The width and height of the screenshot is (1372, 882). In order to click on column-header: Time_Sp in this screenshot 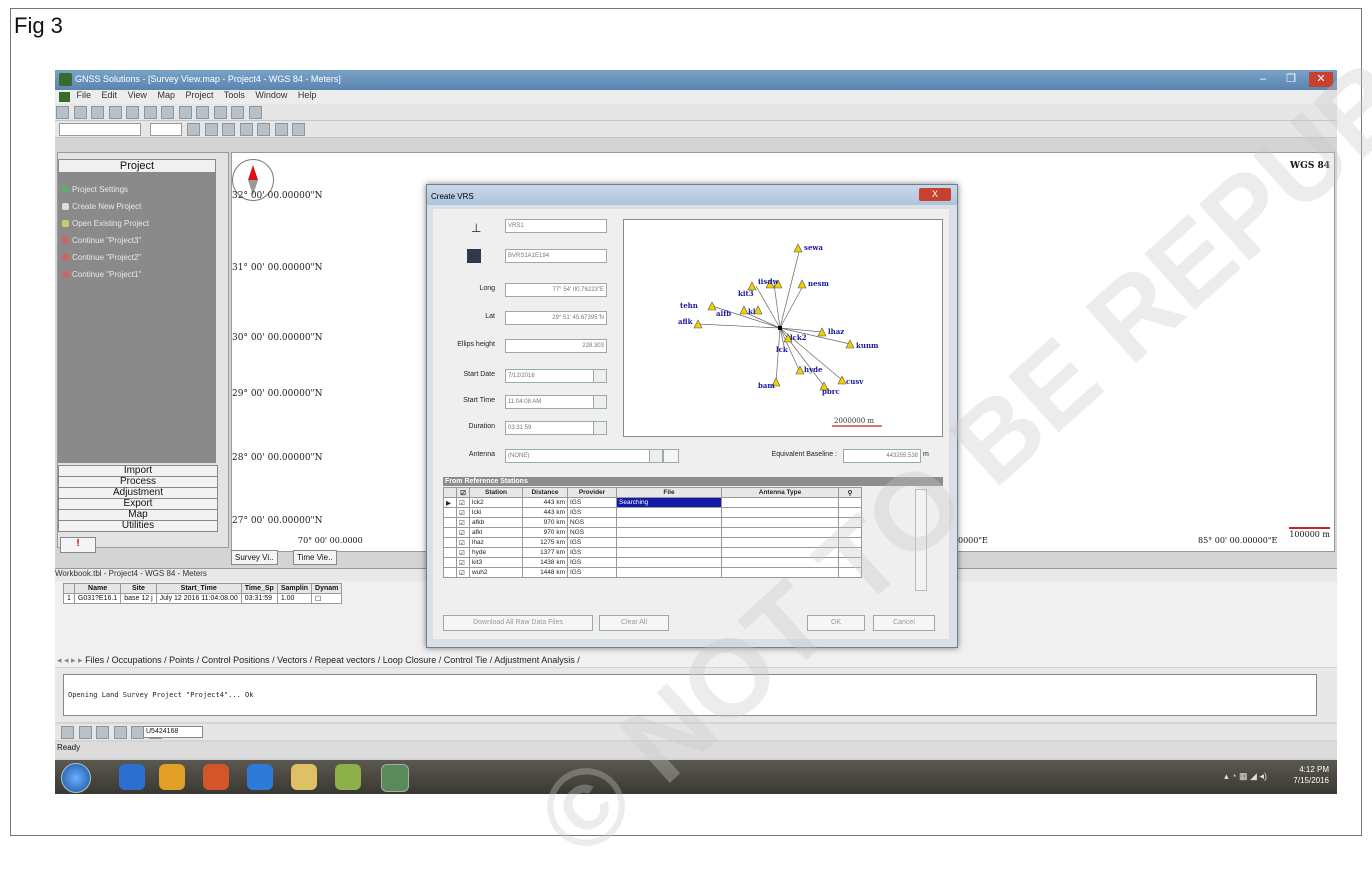, I will do `click(259, 588)`.